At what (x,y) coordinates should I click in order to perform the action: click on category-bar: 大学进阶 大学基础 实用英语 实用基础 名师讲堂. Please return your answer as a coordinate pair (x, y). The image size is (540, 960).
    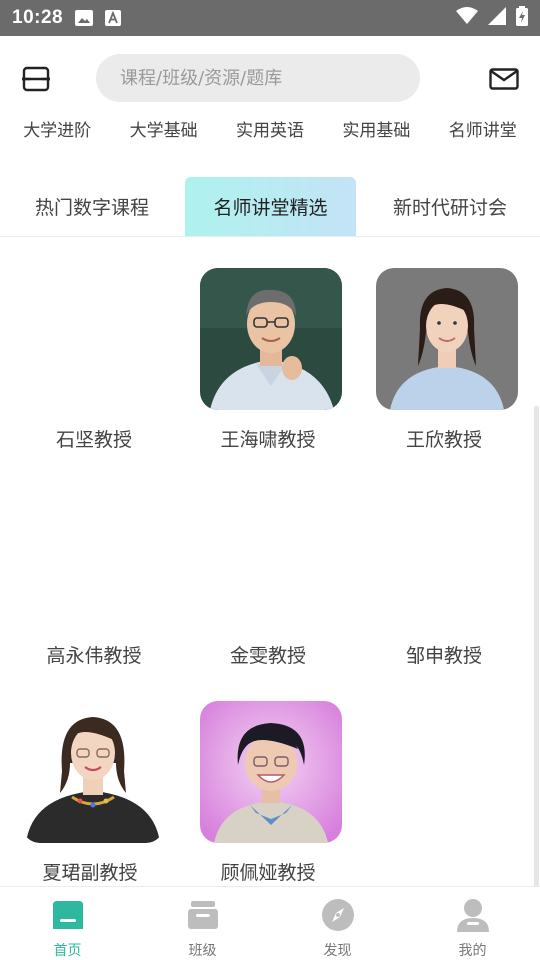
    Looking at the image, I should click on (270, 131).